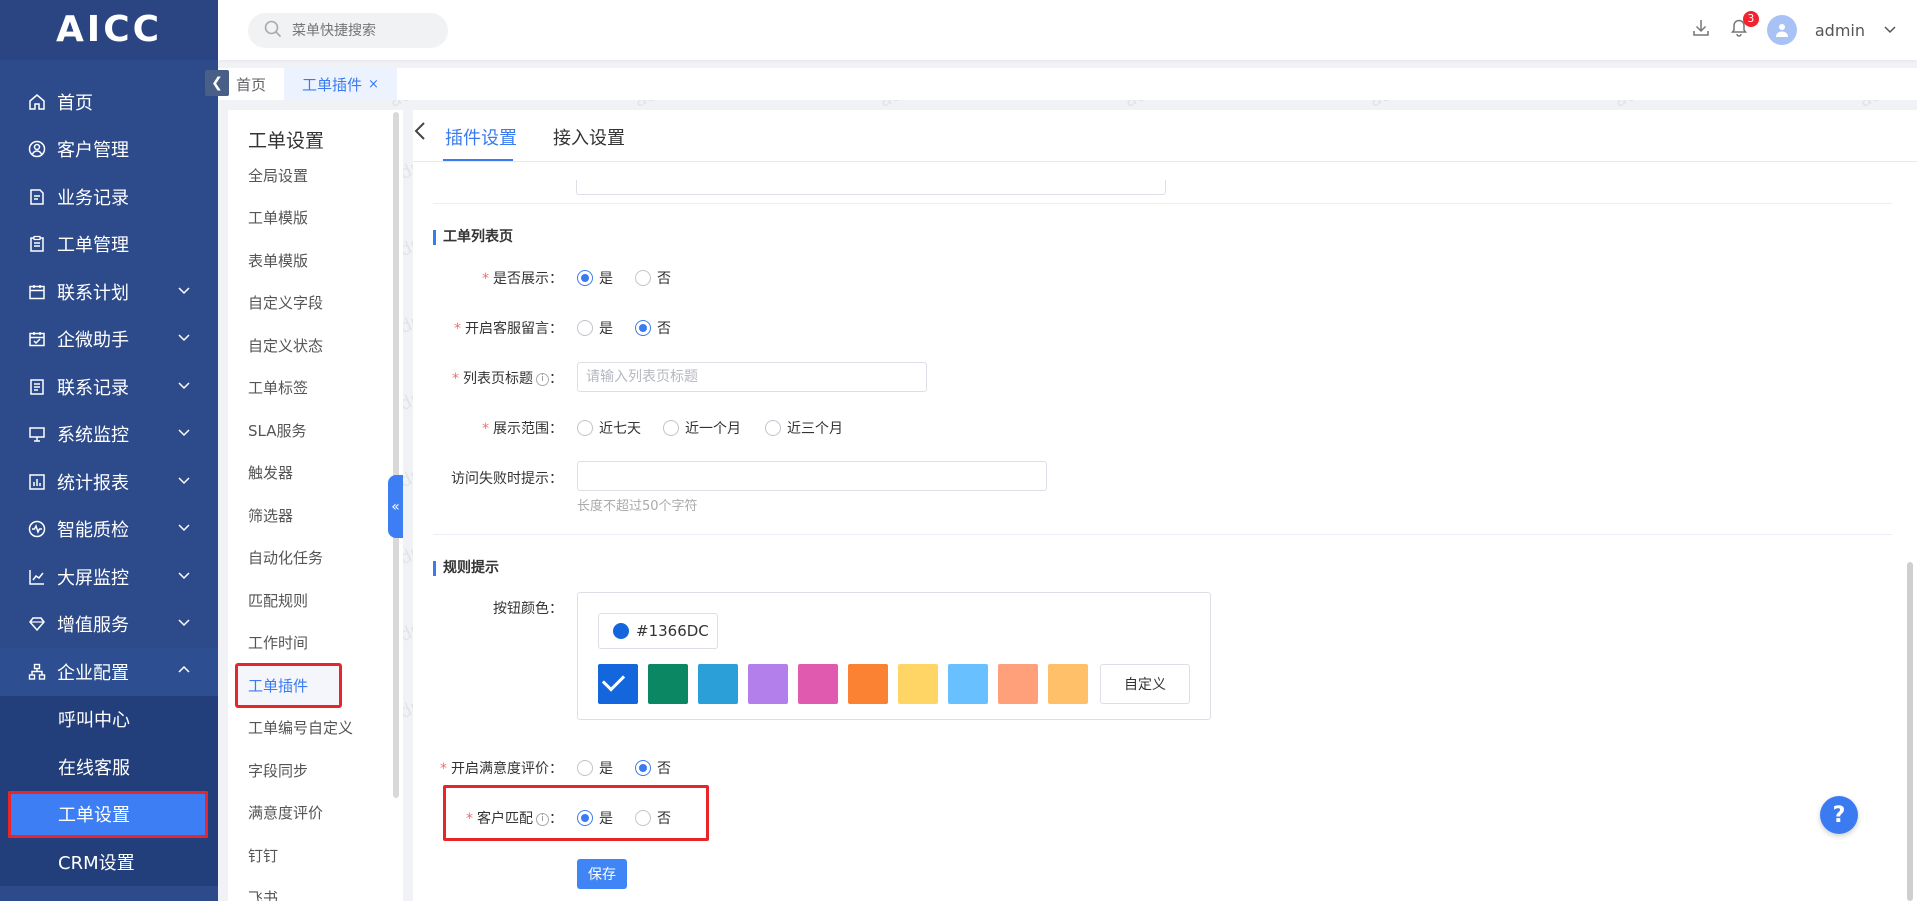 The width and height of the screenshot is (1917, 901). Describe the element at coordinates (217, 83) in the screenshot. I see `collapse-sidebar-button: ❮` at that location.